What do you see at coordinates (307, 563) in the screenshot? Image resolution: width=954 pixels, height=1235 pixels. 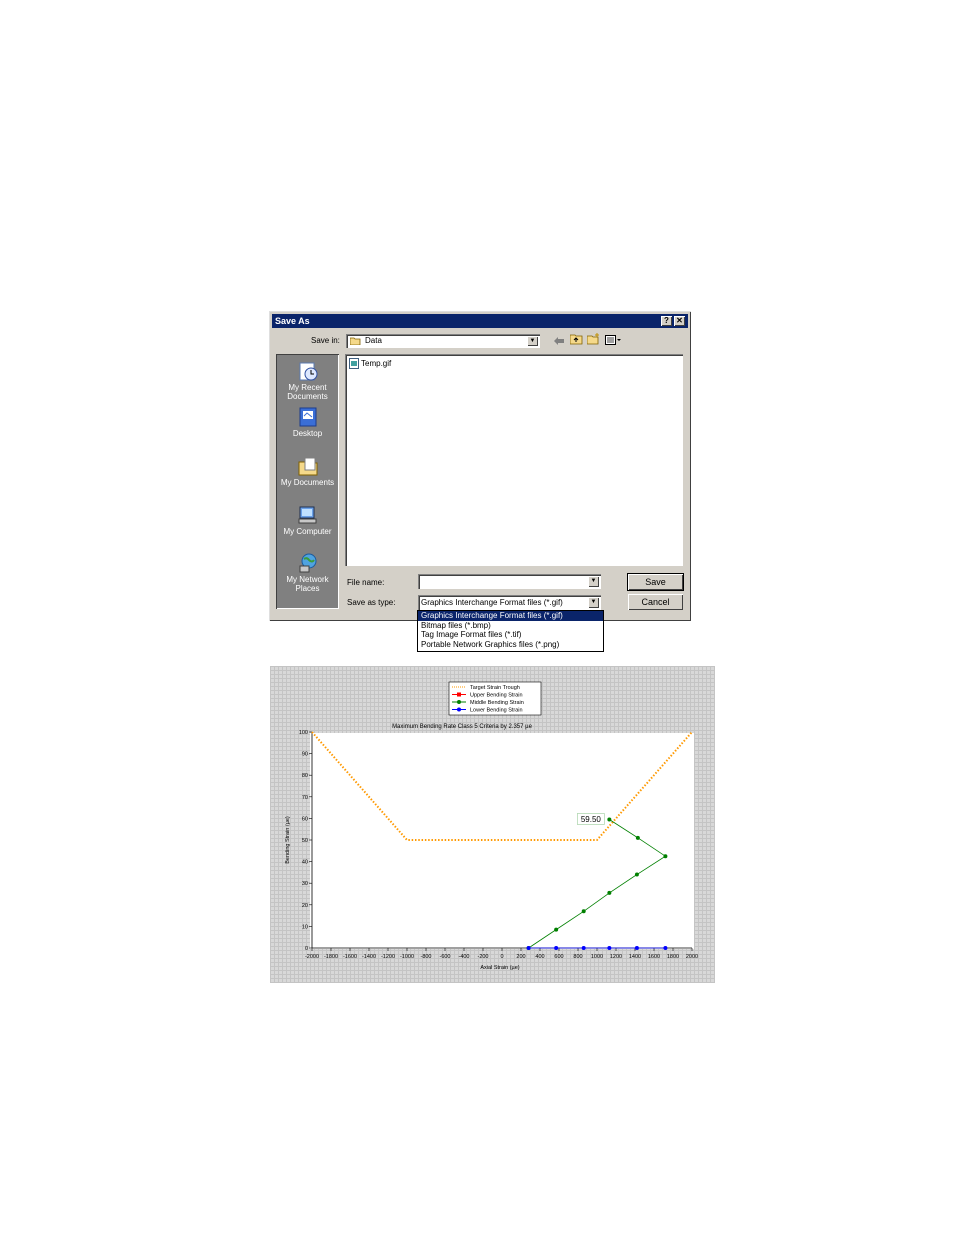 I see `network-places-icon` at bounding box center [307, 563].